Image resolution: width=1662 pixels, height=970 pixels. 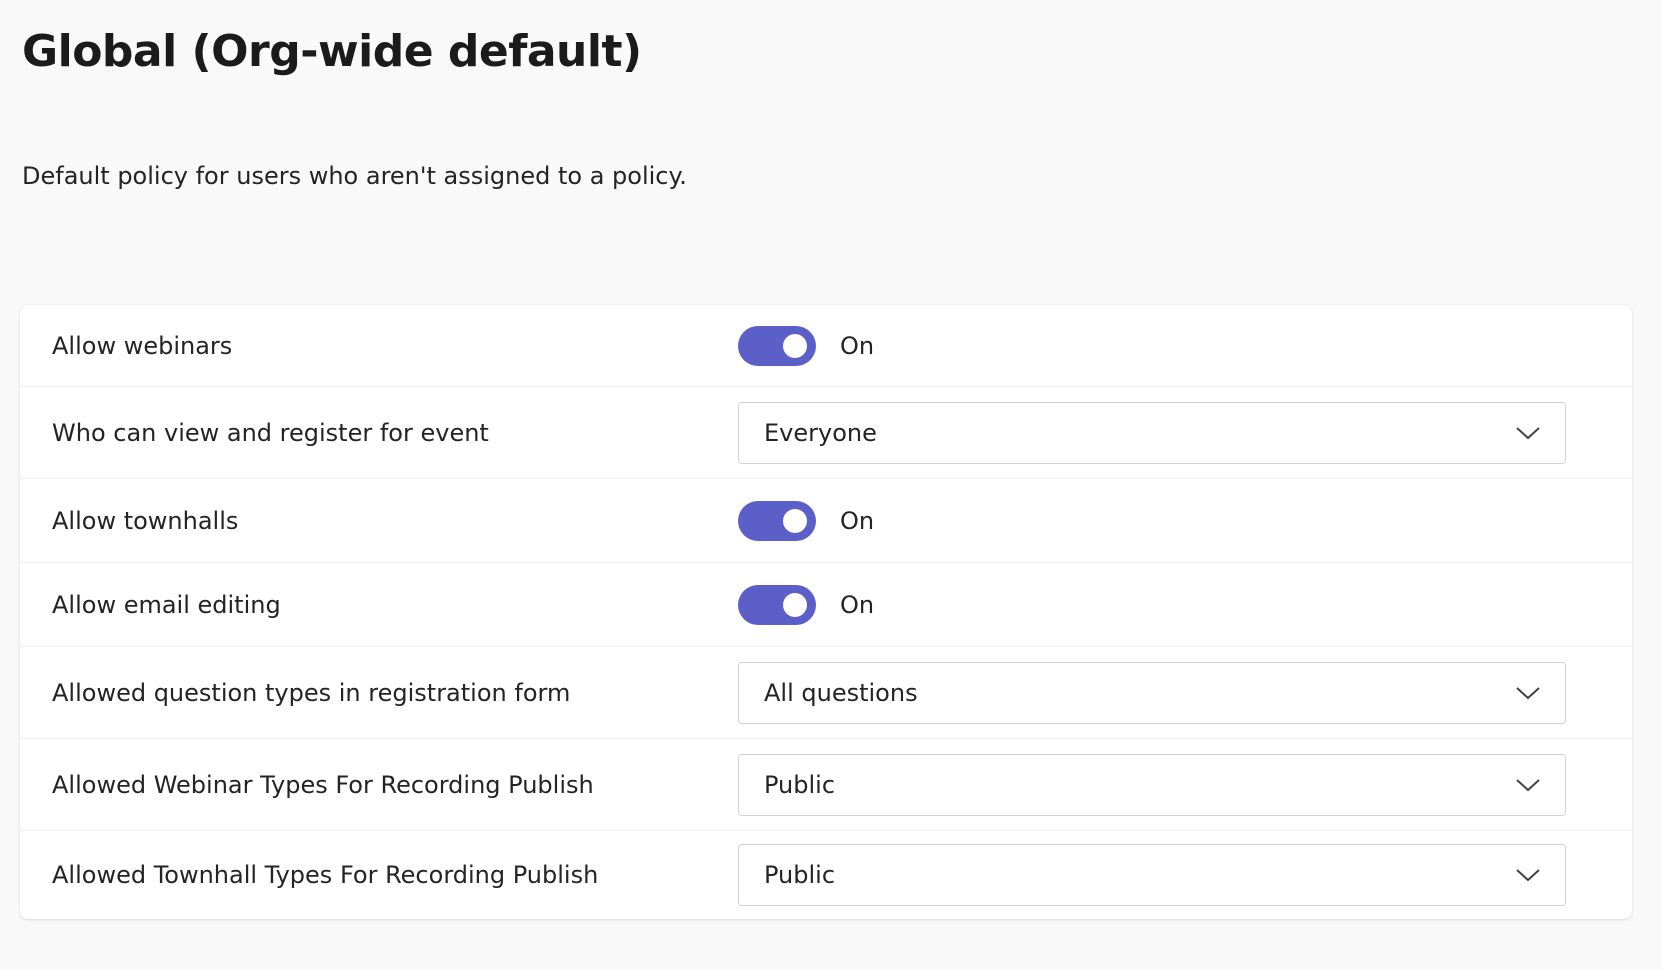 I want to click on question-types-dropdown: All questions, so click(x=1152, y=692).